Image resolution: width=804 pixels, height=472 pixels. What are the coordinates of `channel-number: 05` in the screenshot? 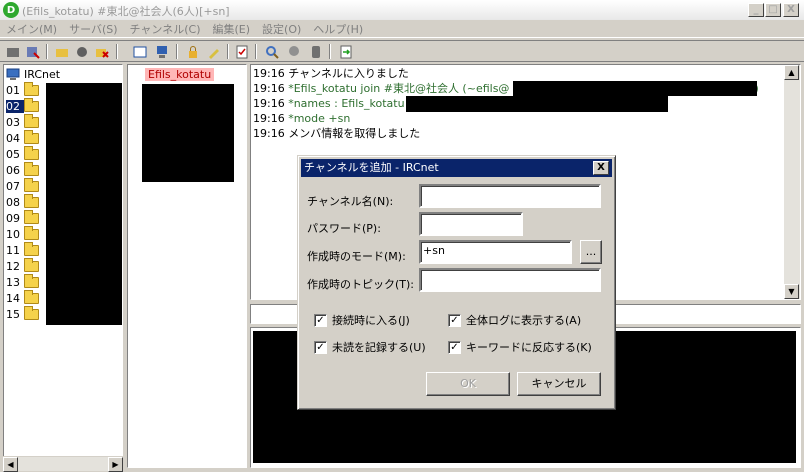 It's located at (13, 154).